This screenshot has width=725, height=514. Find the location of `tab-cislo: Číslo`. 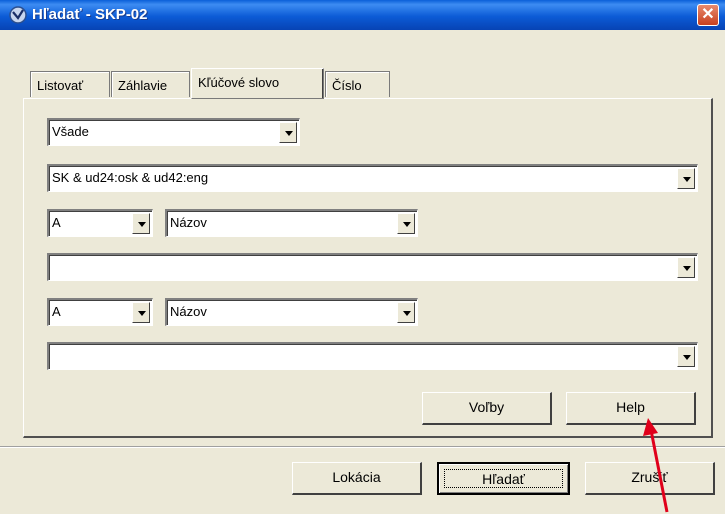

tab-cislo: Číslo is located at coordinates (357, 84).